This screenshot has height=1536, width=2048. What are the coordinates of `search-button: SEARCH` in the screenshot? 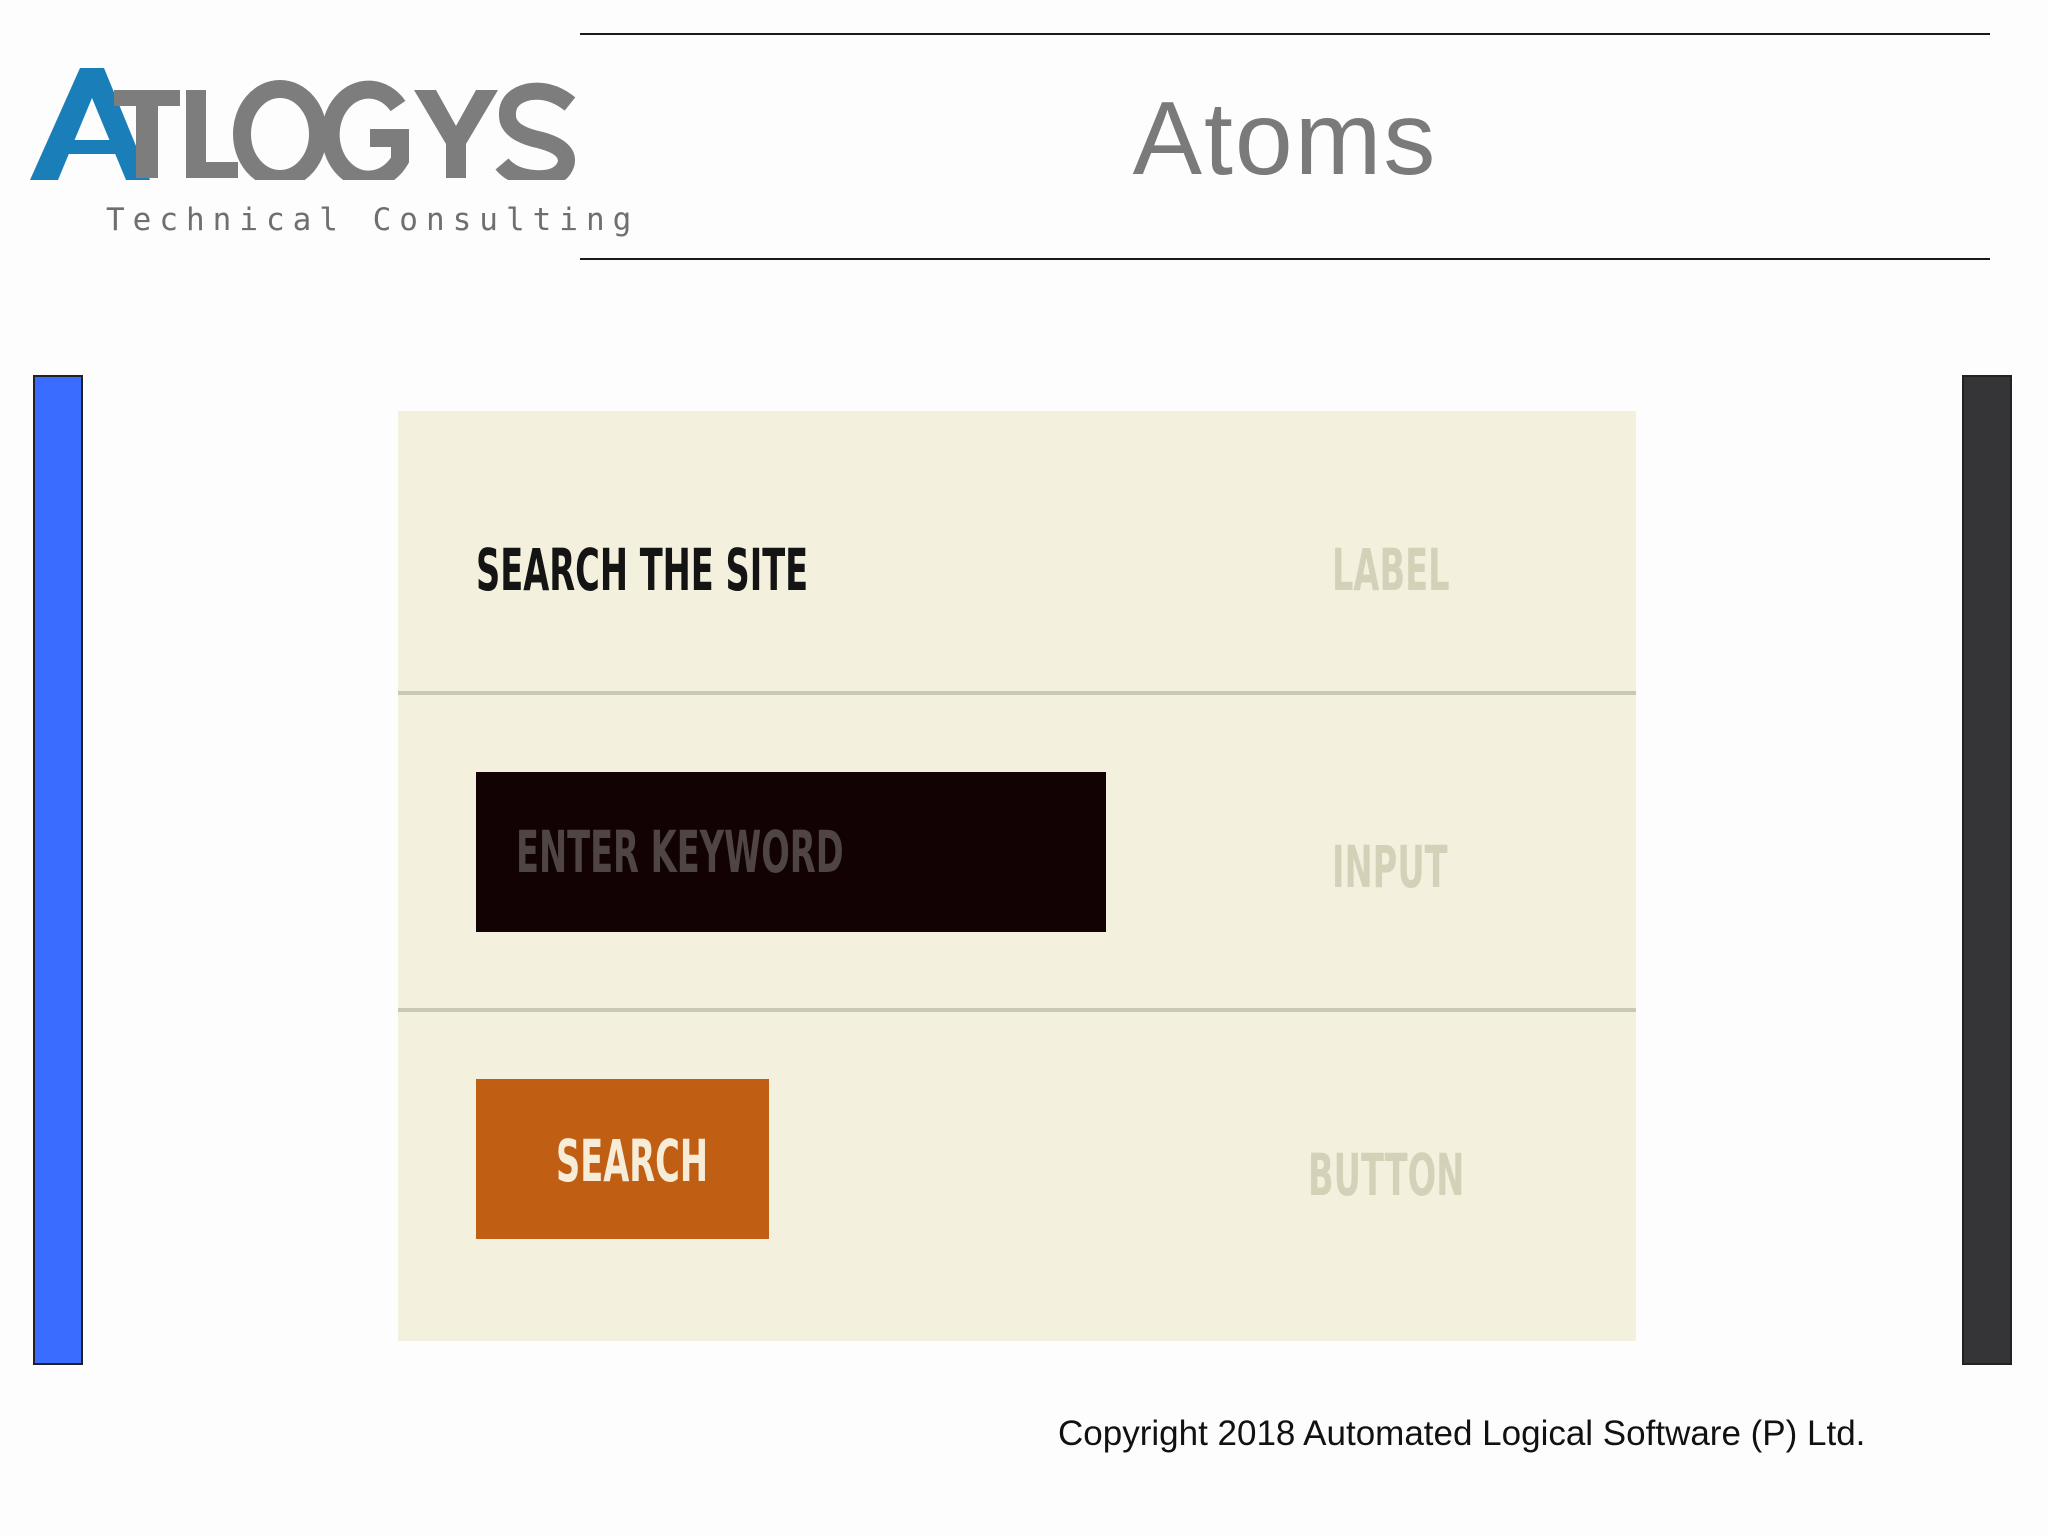 It's located at (622, 1159).